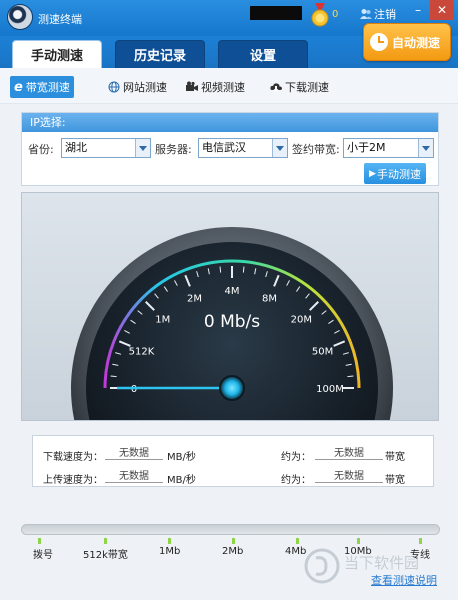  What do you see at coordinates (349, 475) in the screenshot?
I see `upload-approx-value: 无数据` at bounding box center [349, 475].